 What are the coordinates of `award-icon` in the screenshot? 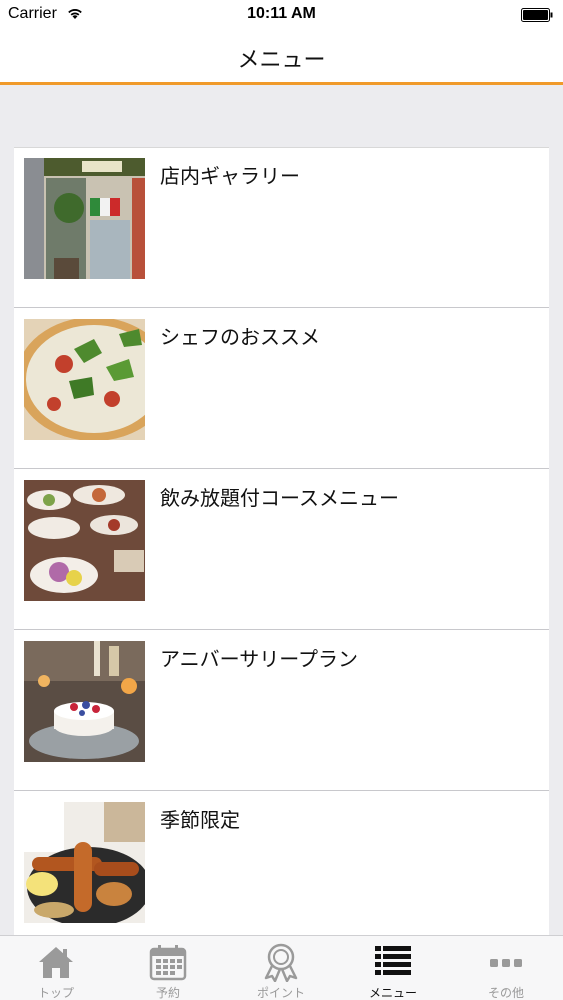 It's located at (281, 962).